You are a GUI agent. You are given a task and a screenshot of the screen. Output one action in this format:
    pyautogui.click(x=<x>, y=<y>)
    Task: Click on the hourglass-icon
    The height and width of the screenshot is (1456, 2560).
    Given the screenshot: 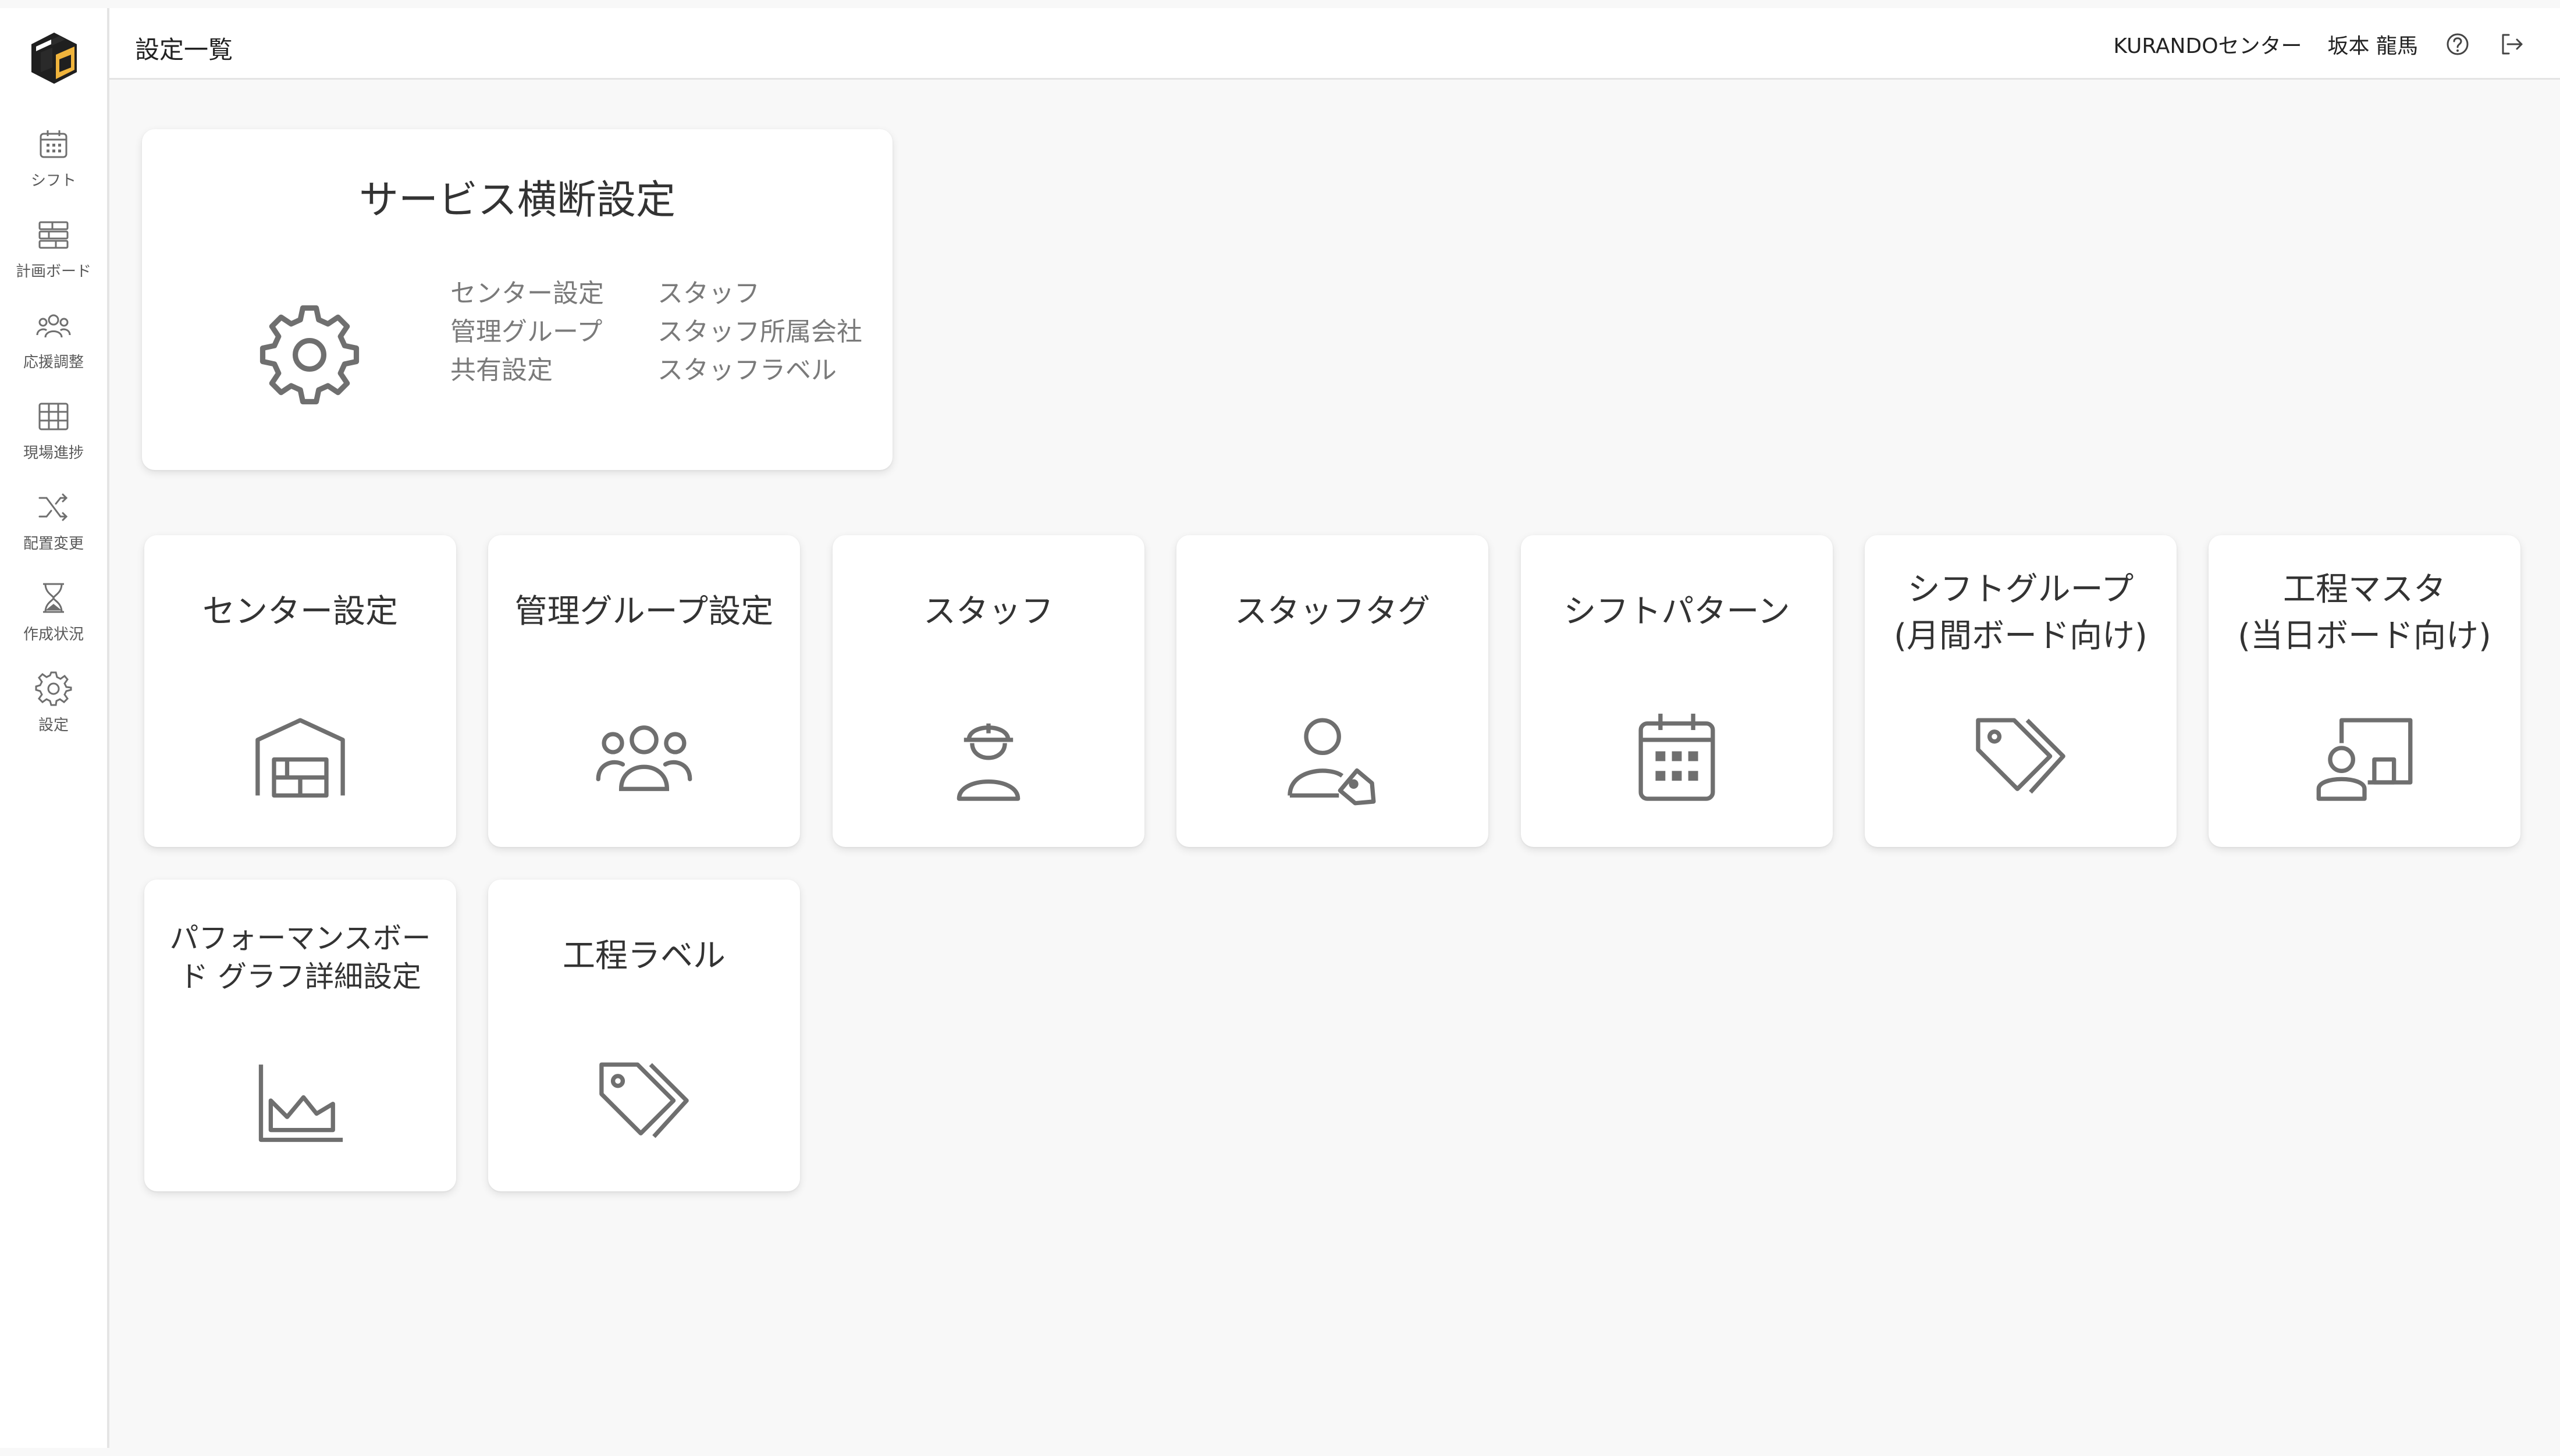 What is the action you would take?
    pyautogui.click(x=53, y=598)
    